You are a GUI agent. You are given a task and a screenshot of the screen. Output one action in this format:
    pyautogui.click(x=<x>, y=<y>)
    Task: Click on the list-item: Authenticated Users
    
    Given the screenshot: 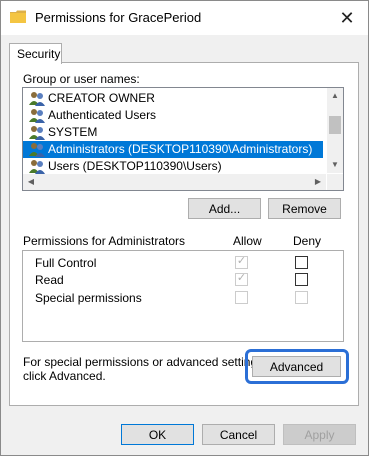 What is the action you would take?
    pyautogui.click(x=173, y=115)
    